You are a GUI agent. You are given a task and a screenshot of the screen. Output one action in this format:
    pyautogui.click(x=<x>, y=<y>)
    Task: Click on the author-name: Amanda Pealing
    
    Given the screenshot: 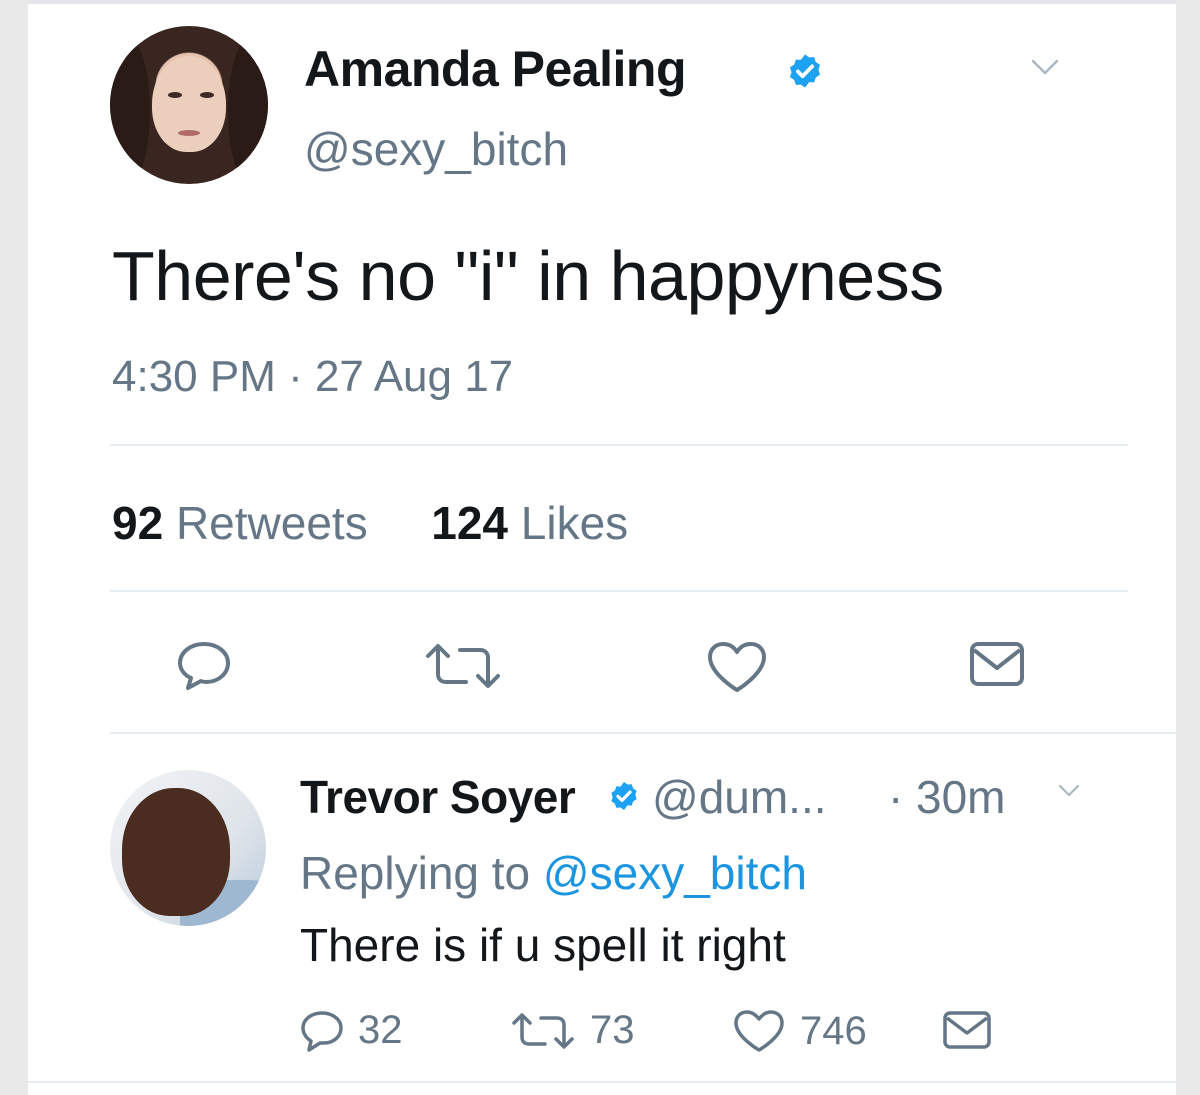 What is the action you would take?
    pyautogui.click(x=495, y=69)
    